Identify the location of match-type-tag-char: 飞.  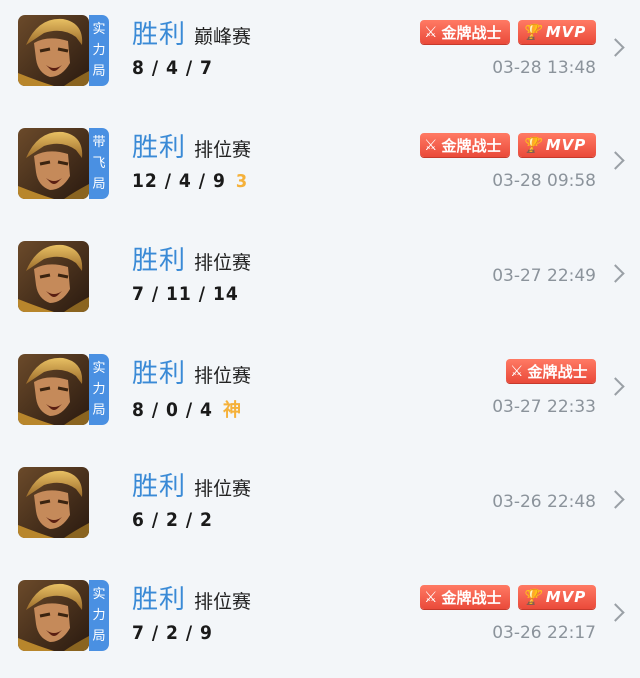
(99, 163).